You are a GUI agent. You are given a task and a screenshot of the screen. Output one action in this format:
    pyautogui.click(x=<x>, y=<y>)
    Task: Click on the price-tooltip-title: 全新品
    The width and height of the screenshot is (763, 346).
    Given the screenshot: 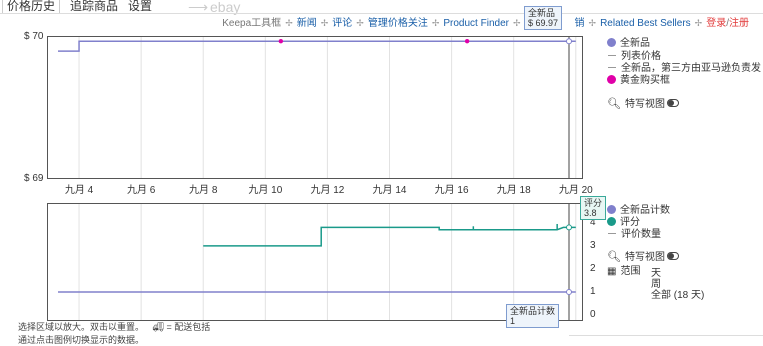 What is the action you would take?
    pyautogui.click(x=542, y=13)
    